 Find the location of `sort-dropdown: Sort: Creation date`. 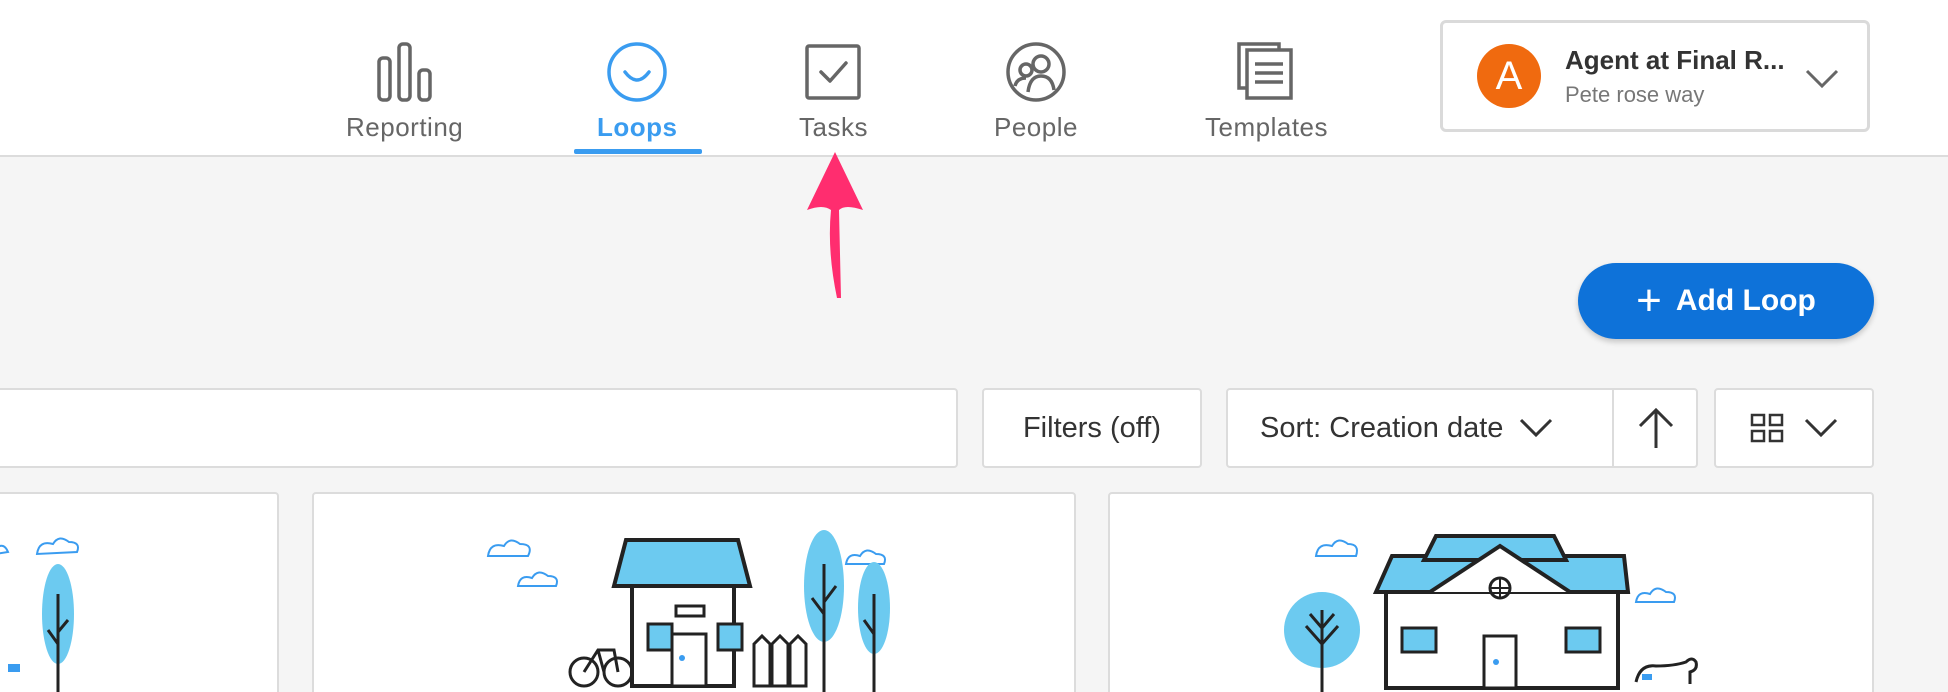

sort-dropdown: Sort: Creation date is located at coordinates (1435, 428).